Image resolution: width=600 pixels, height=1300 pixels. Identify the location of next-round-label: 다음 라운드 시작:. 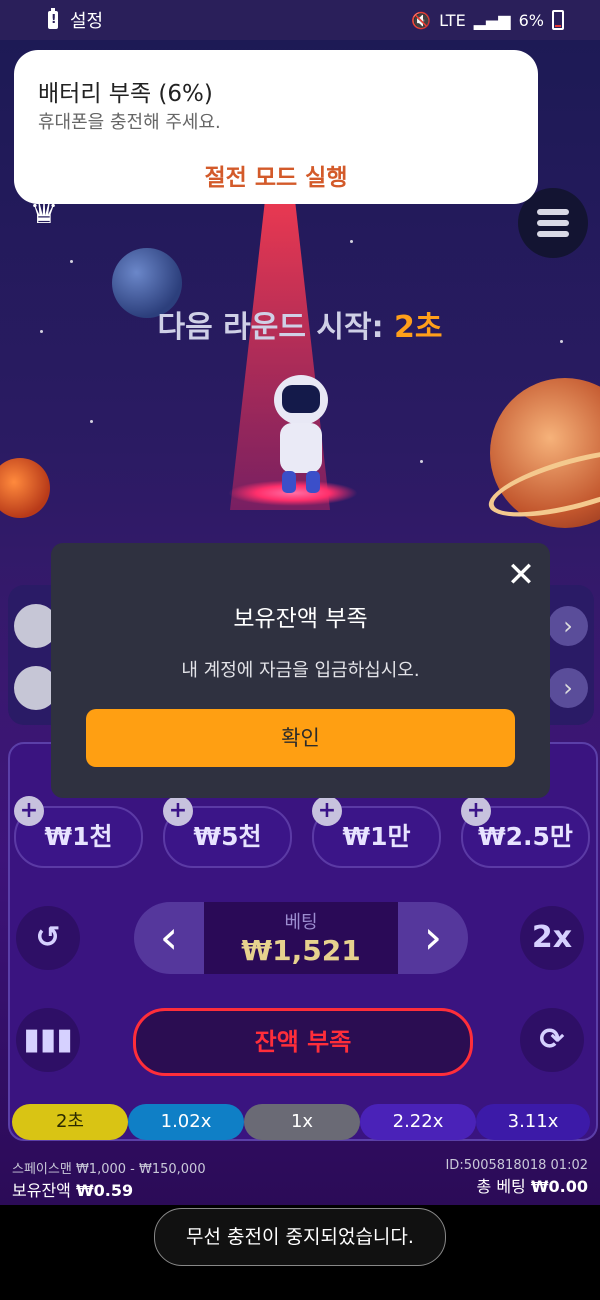
(270, 327).